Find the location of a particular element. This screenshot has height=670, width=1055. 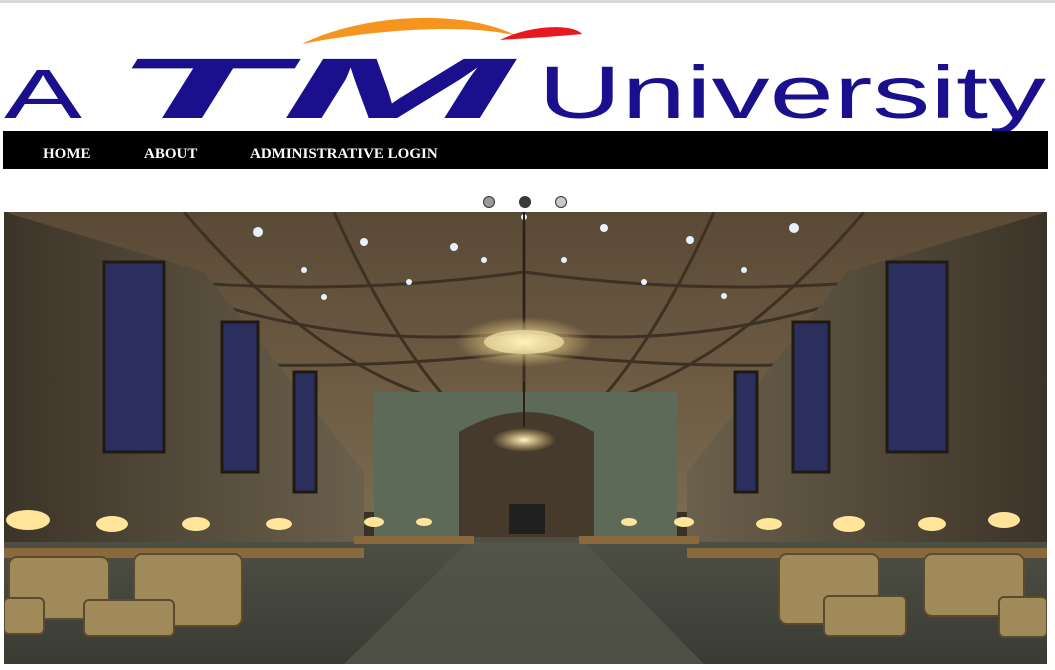

nav-home-link: HOME is located at coordinates (67, 156).